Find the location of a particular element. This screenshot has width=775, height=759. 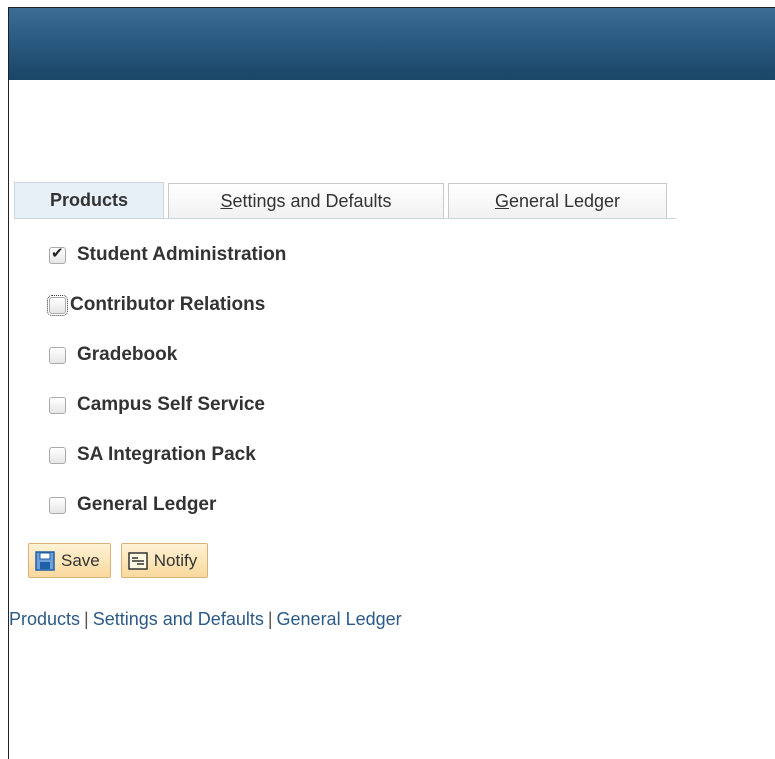

tab-general-ledger: General Ledger is located at coordinates (557, 200).